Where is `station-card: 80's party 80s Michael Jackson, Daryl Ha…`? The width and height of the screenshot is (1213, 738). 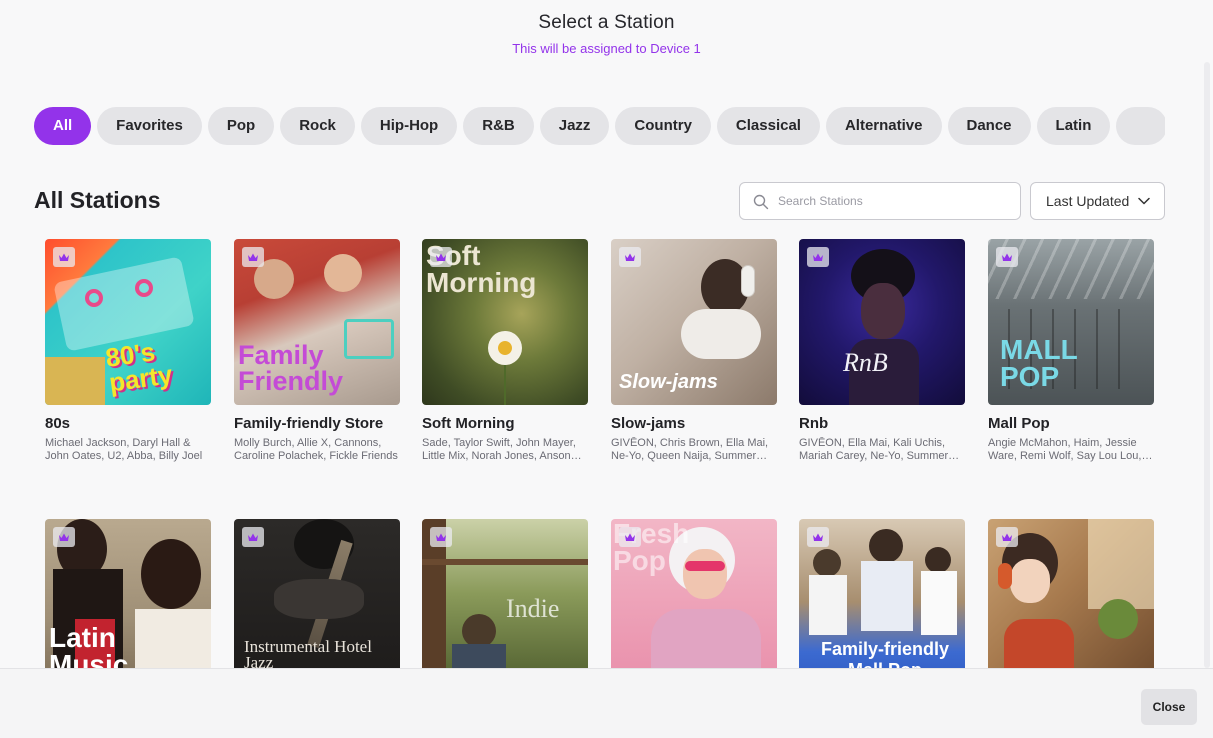
station-card: 80's party 80s Michael Jackson, Daryl Ha… is located at coordinates (128, 351).